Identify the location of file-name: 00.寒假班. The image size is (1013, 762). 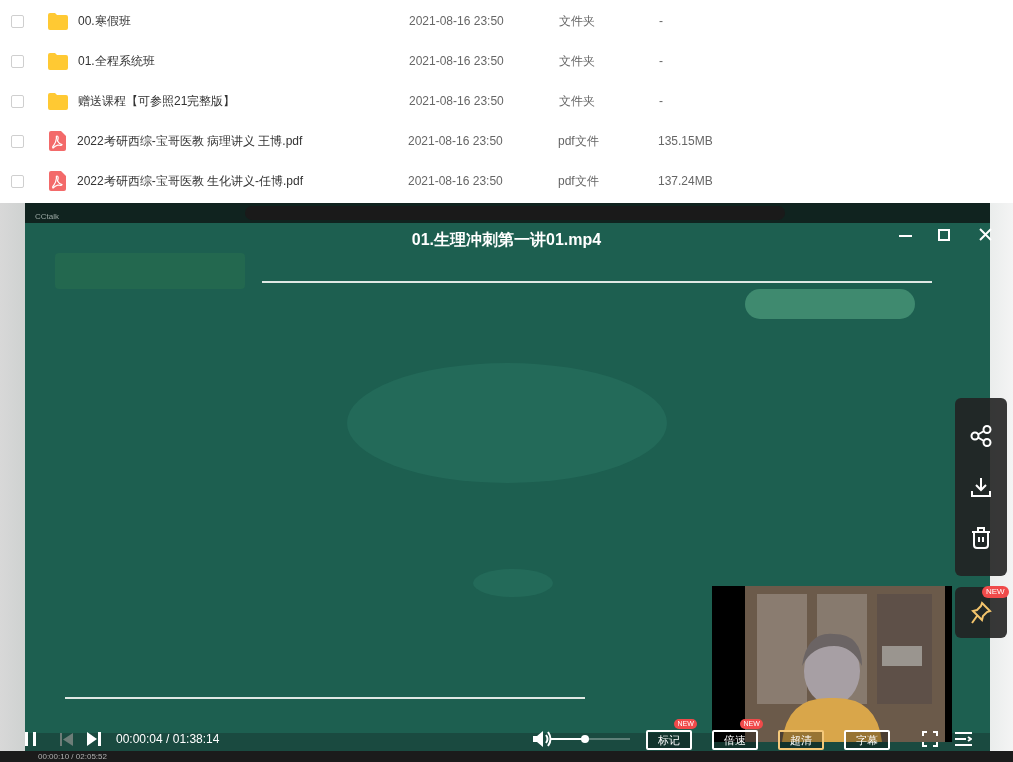
(243, 21).